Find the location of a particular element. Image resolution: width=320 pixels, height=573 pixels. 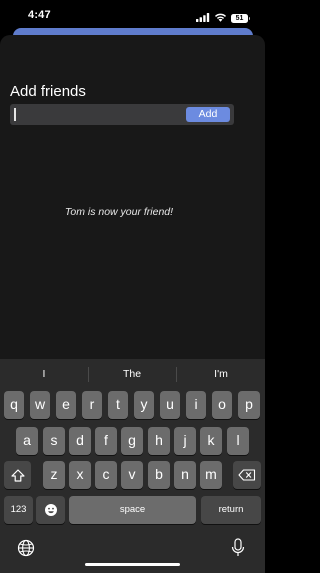

key-d: d is located at coordinates (80, 441).